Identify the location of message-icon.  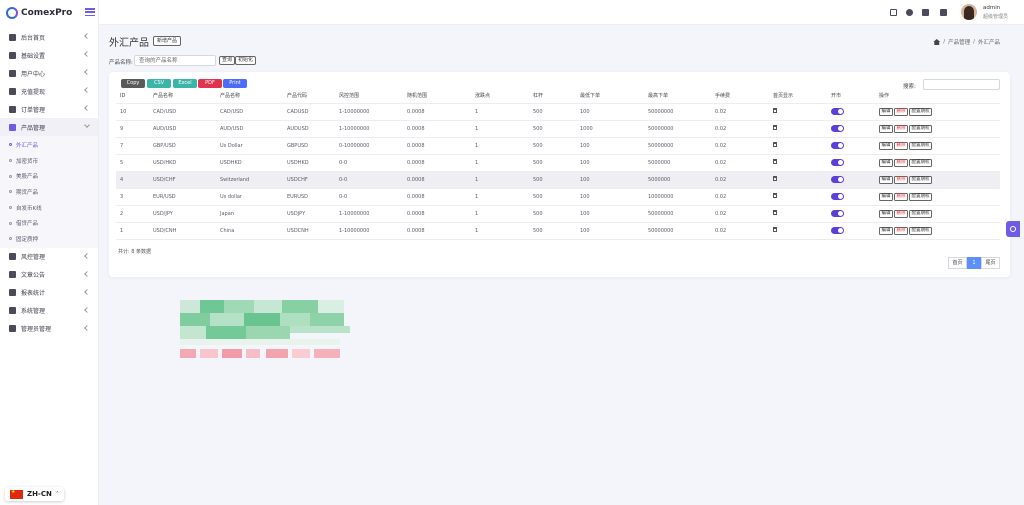
(925, 12).